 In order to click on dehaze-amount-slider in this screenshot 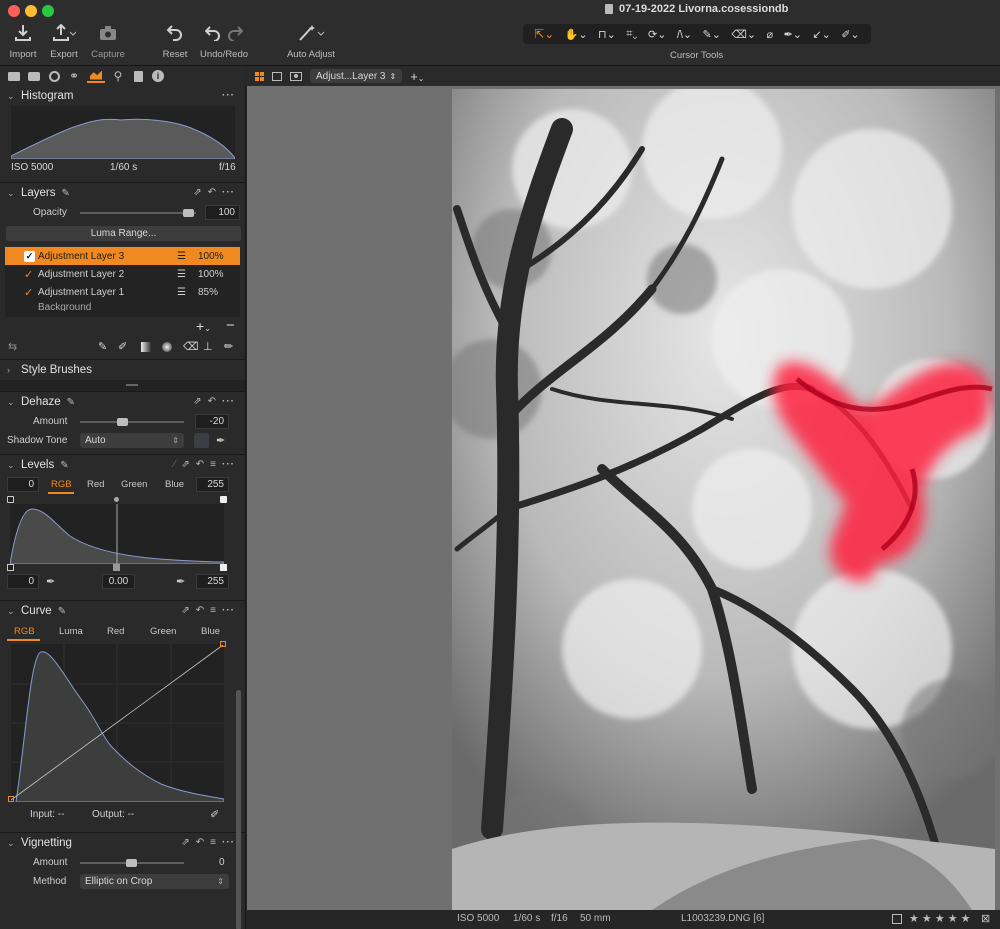, I will do `click(132, 422)`.